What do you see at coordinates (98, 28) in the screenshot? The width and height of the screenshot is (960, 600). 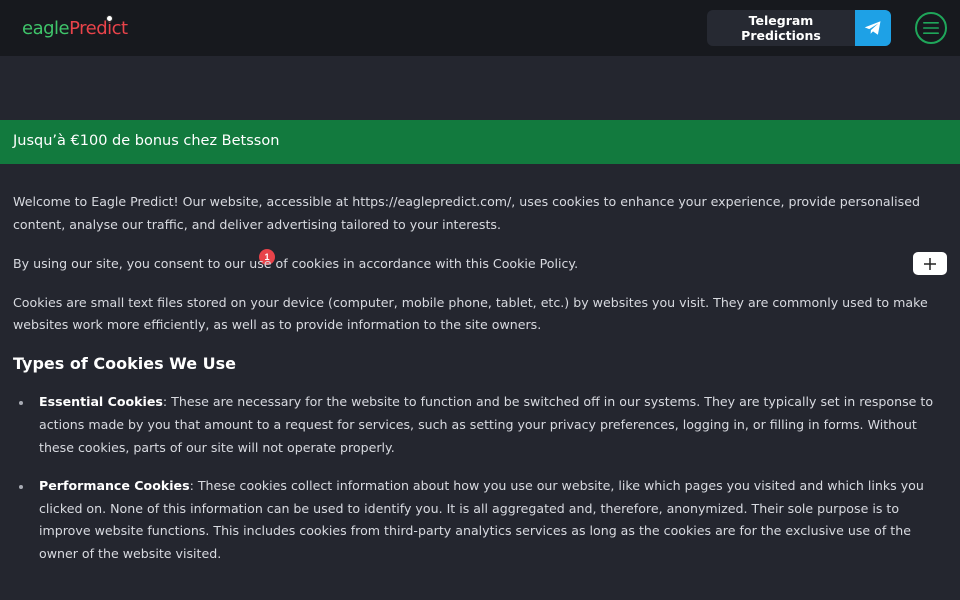 I see `logo-predict-text: Predict` at bounding box center [98, 28].